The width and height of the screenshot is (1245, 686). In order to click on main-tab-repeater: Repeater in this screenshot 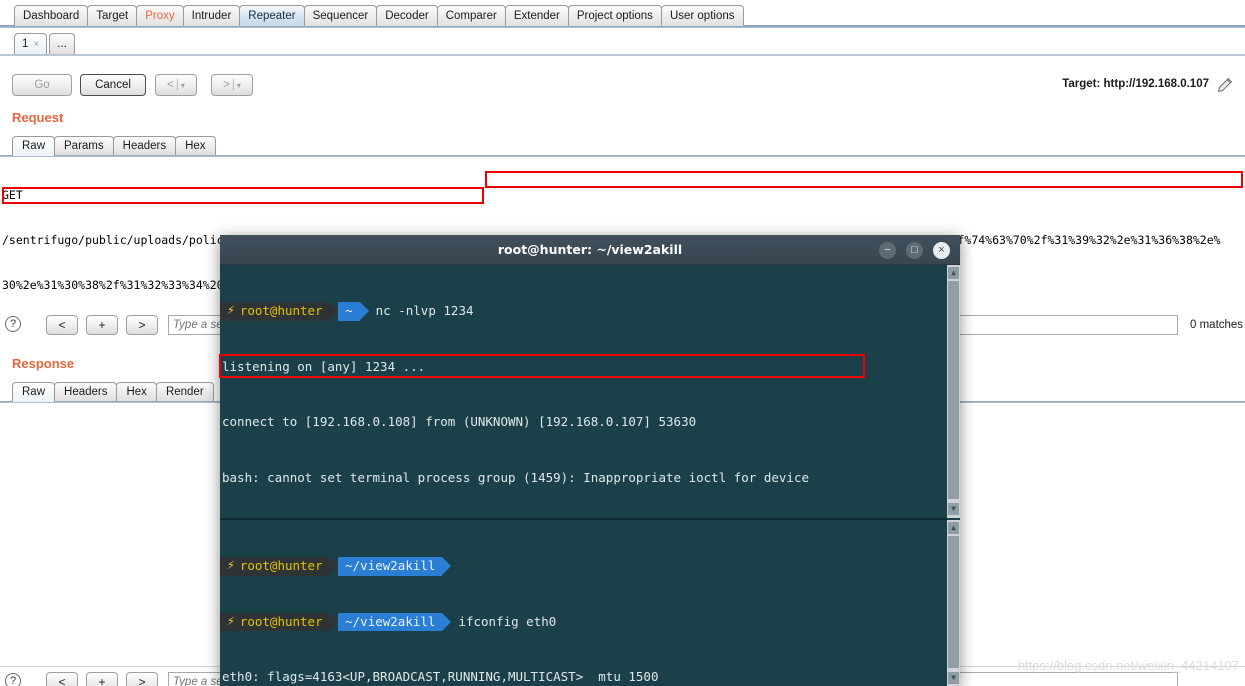, I will do `click(272, 15)`.